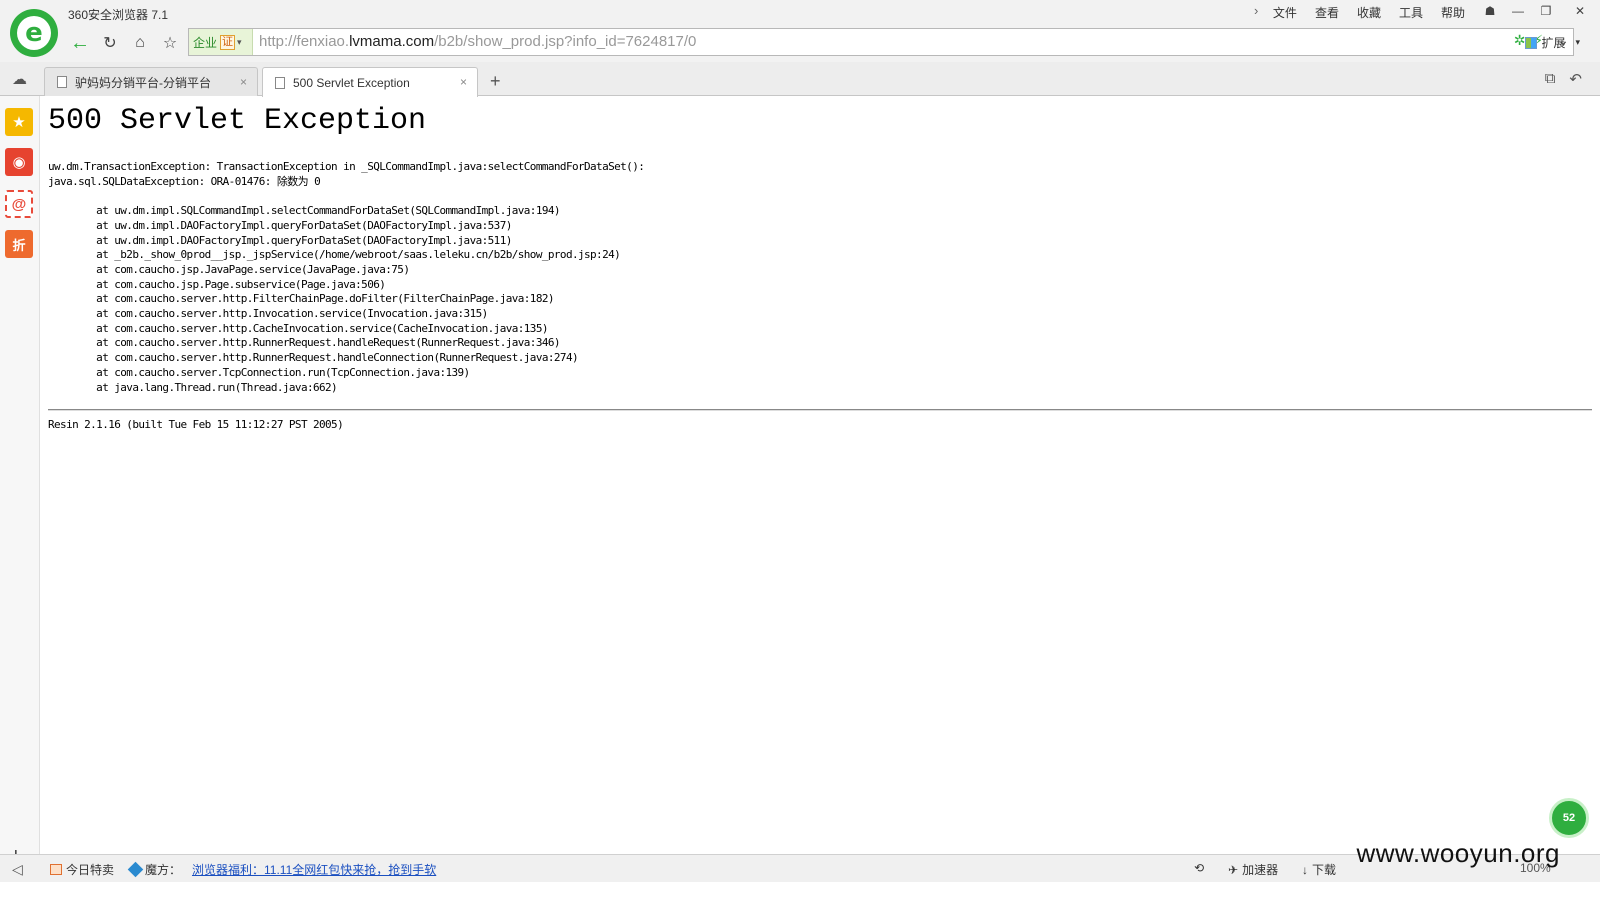  I want to click on url-path: /b2b/show_prod.jsp?info_id=7624817/0, so click(565, 41).